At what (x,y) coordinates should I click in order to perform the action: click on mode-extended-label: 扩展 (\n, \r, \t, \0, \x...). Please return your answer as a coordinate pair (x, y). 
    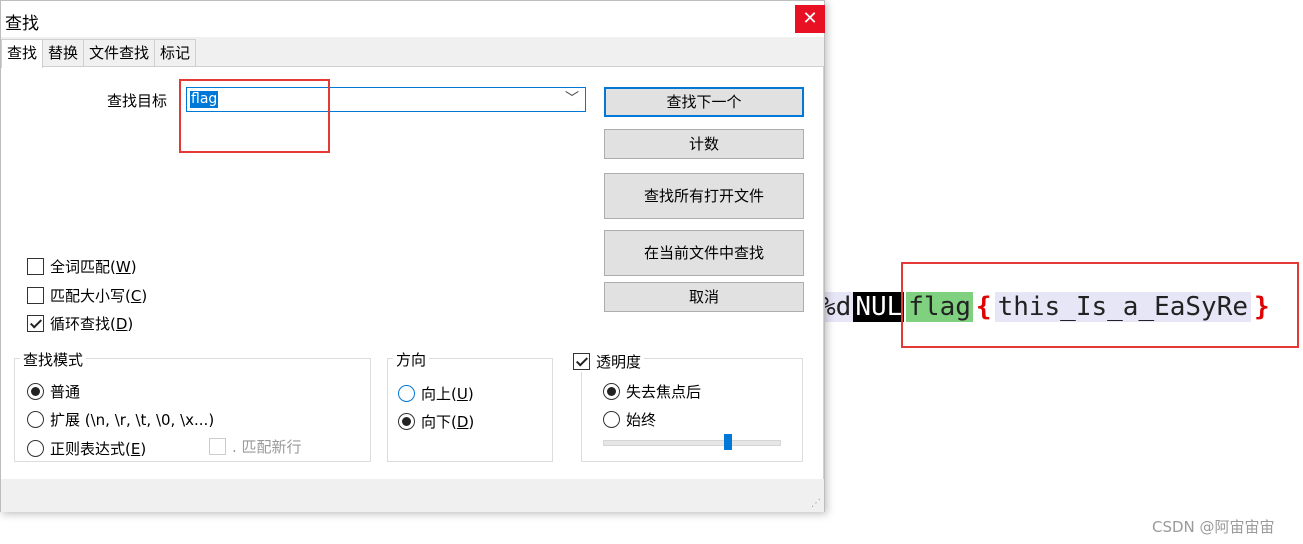
    Looking at the image, I should click on (132, 420).